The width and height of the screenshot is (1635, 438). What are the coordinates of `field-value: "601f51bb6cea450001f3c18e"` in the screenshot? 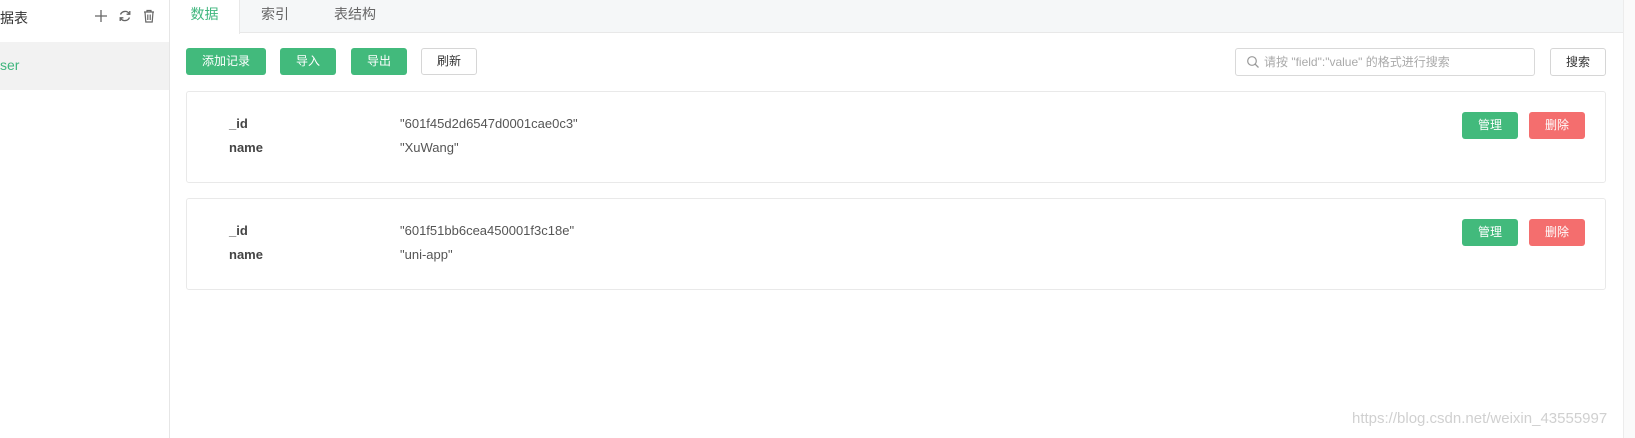 It's located at (487, 230).